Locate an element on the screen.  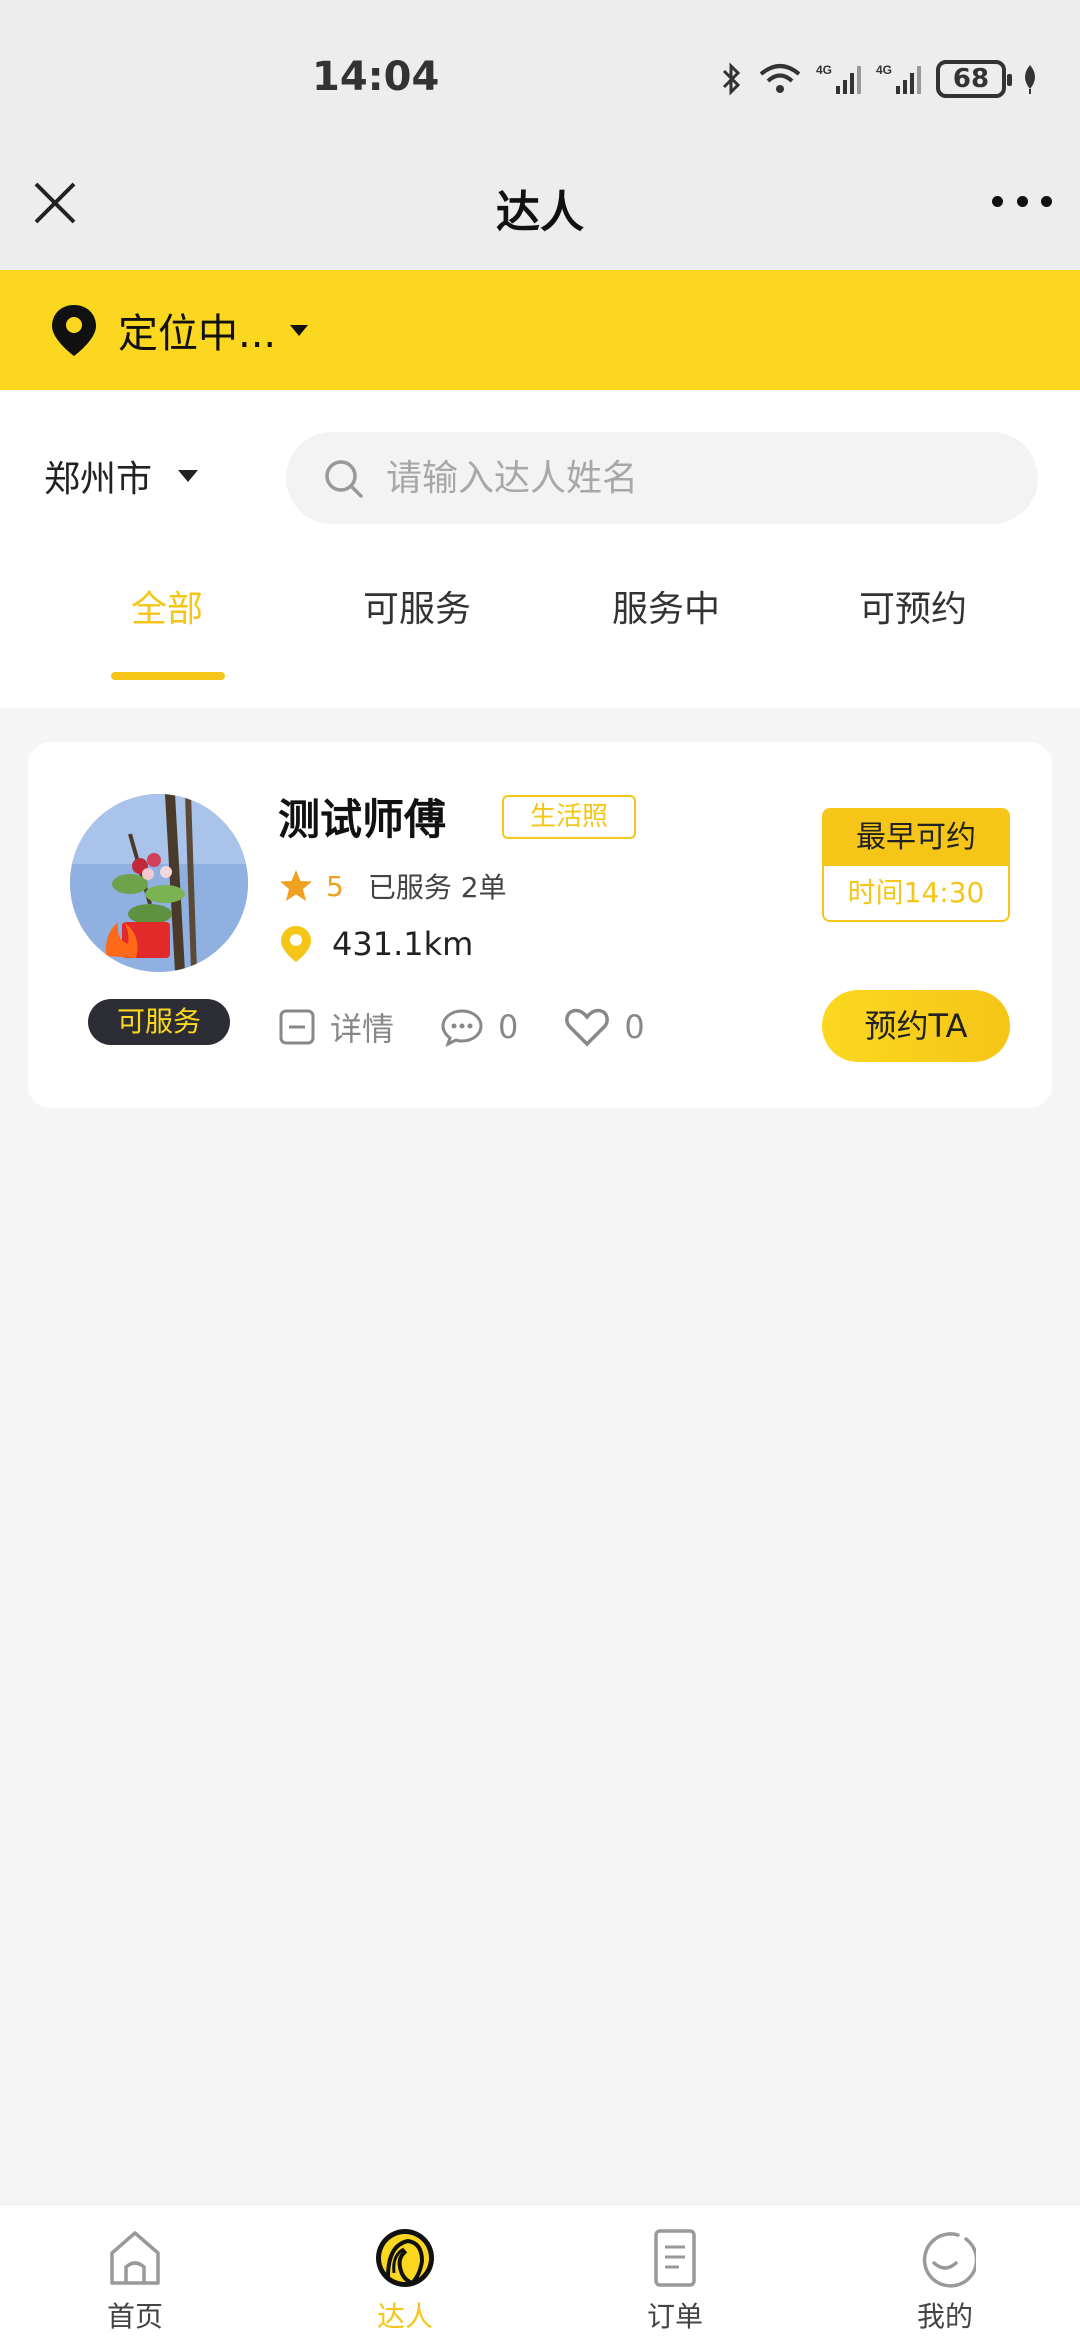
avatar is located at coordinates (159, 883).